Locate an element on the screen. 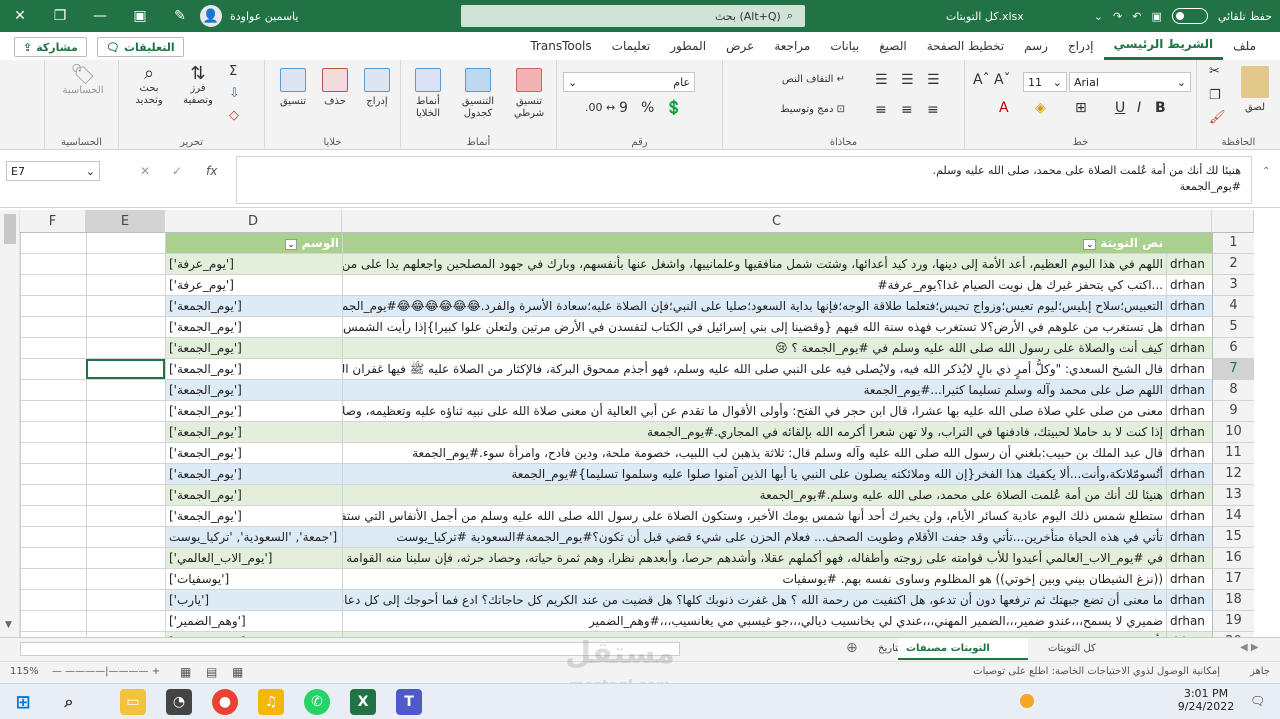  redo-icon: ↷ is located at coordinates (1117, 16).